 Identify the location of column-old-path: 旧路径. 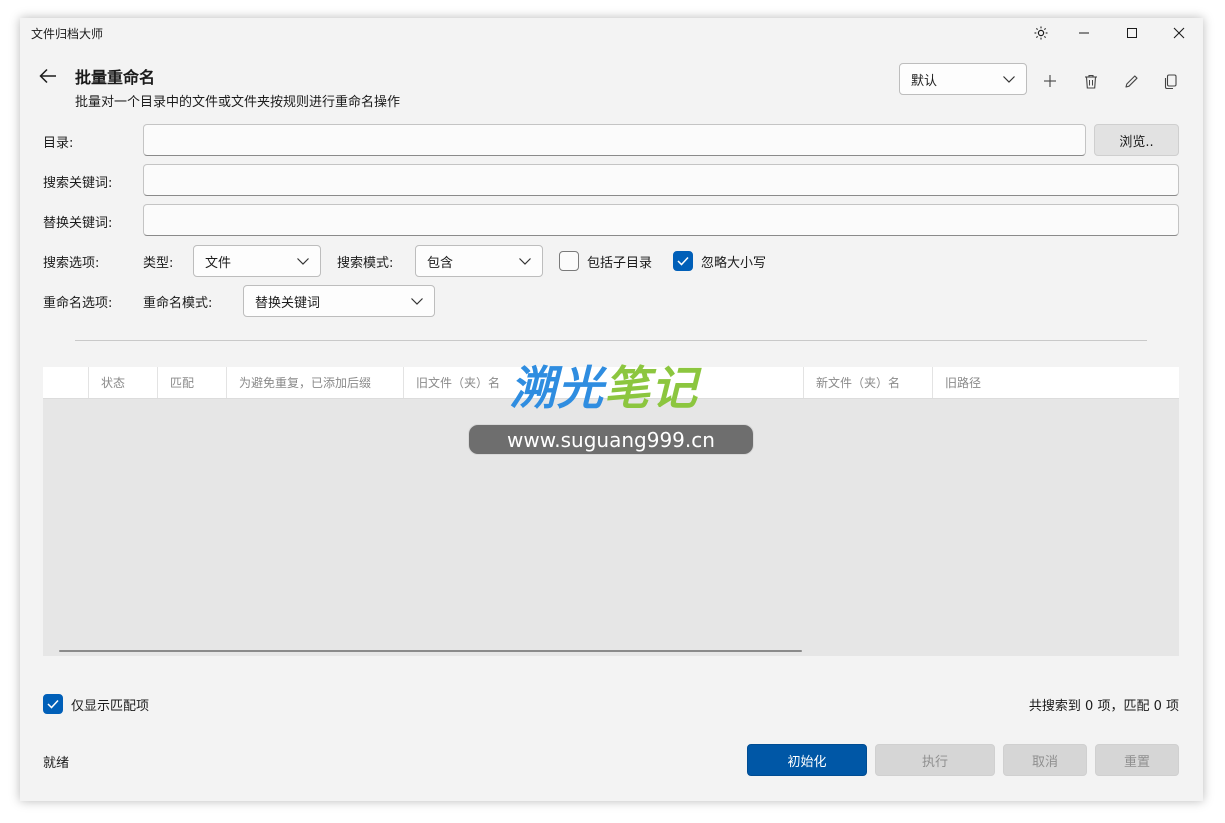
(1055, 382).